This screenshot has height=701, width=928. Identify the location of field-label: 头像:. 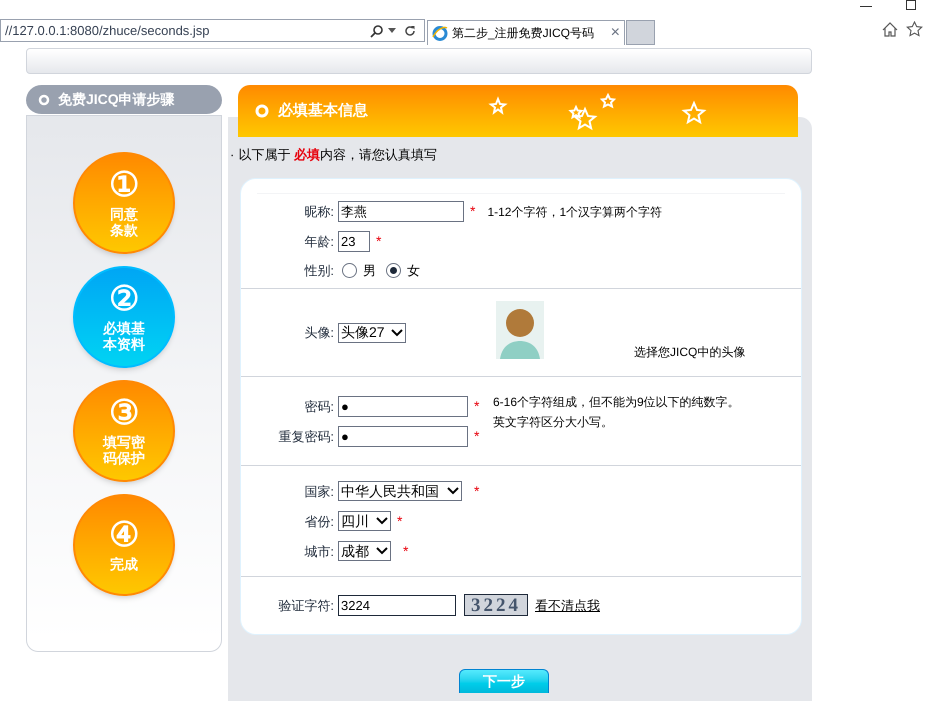
(319, 333).